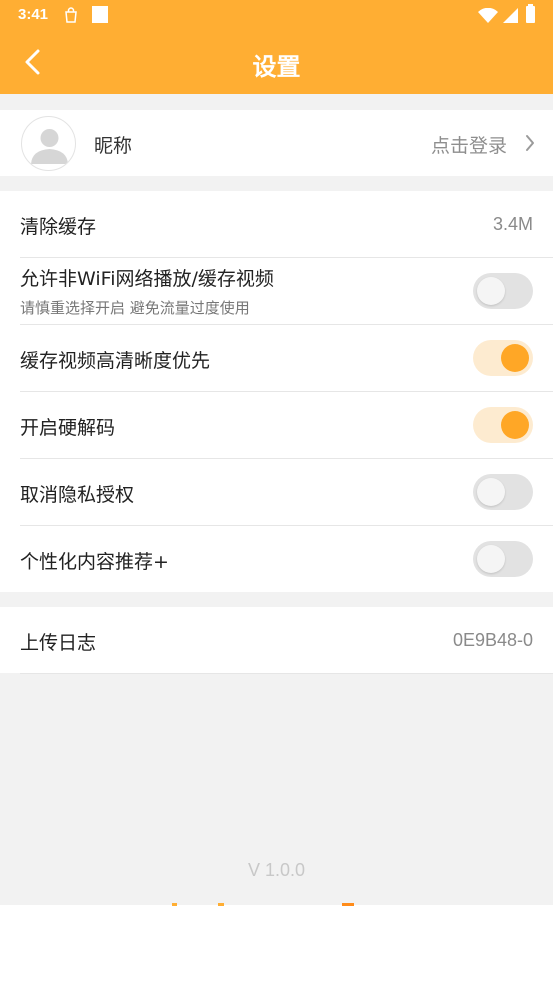  What do you see at coordinates (77, 495) in the screenshot?
I see `revoke-privacy-label: 取消隐私授权` at bounding box center [77, 495].